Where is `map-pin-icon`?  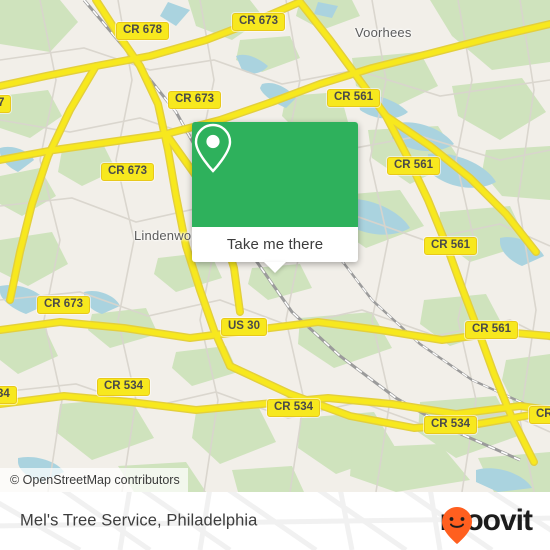 map-pin-icon is located at coordinates (213, 148).